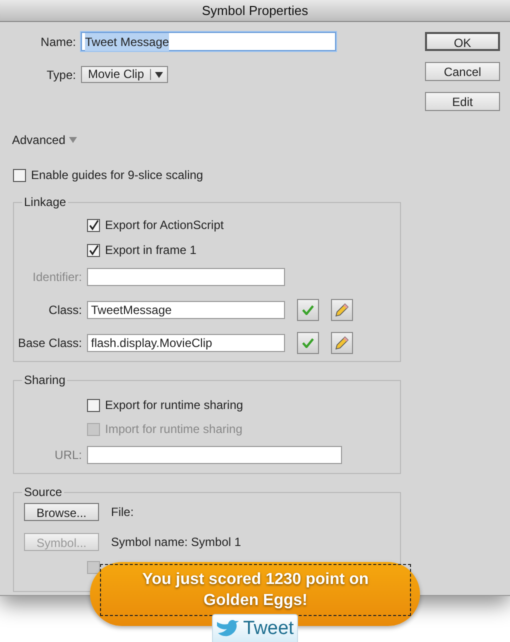  I want to click on text-field: flash.display.MovieClip, so click(186, 343).